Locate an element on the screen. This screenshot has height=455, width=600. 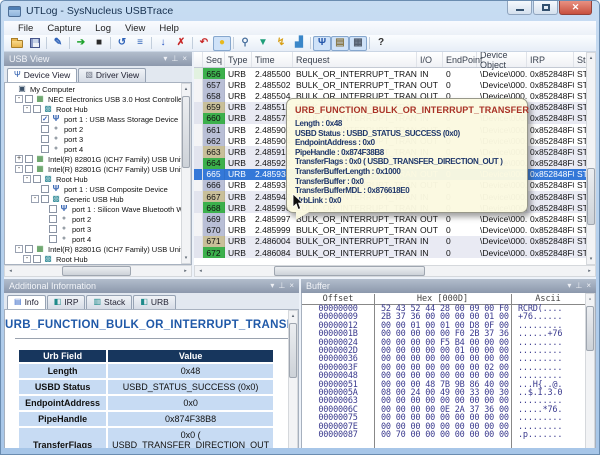
menu-item-file: File is located at coordinates (25, 28).